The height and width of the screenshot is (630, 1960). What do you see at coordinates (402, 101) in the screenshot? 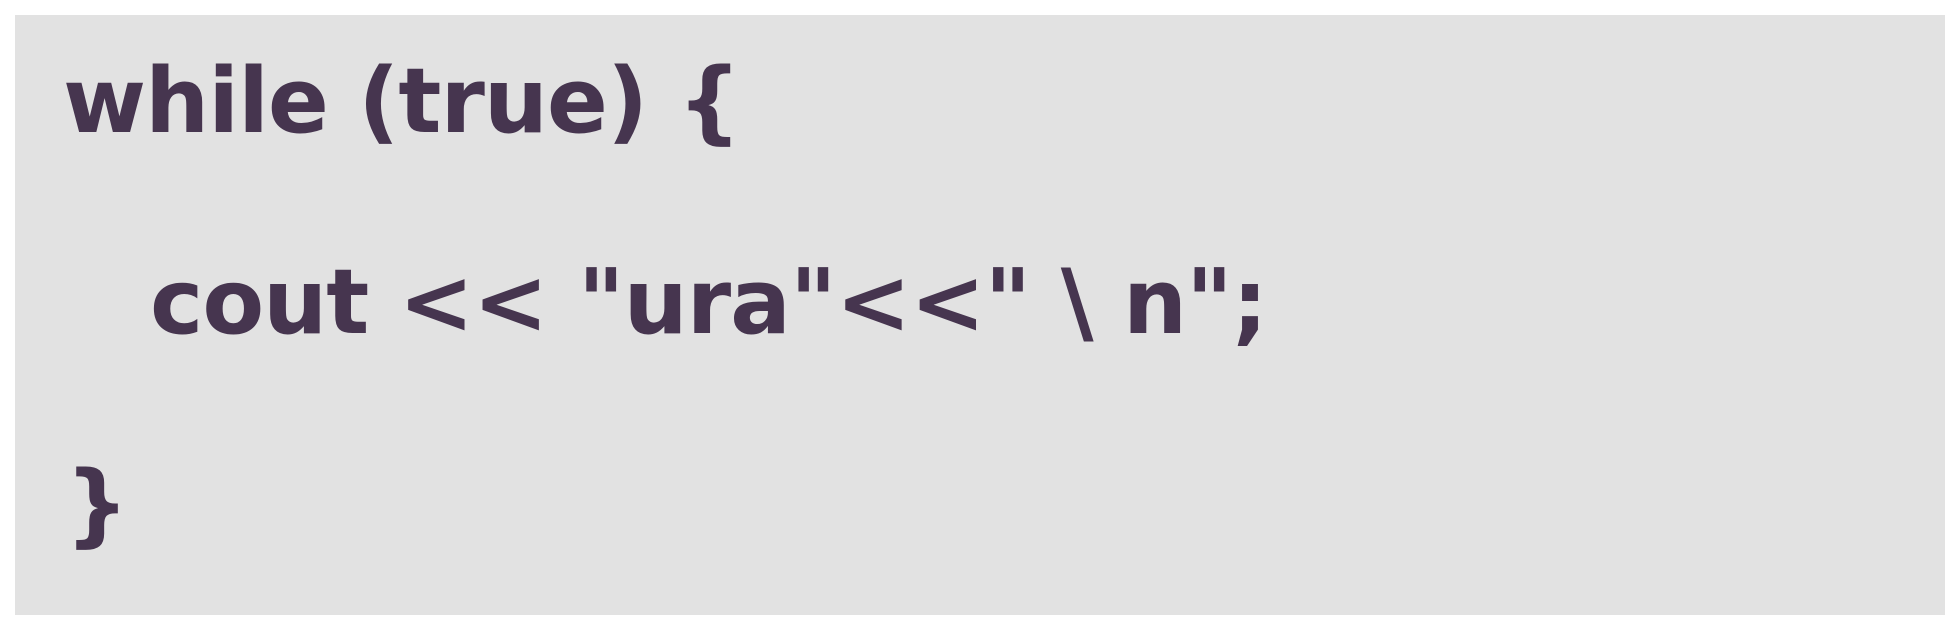
I see `code-line-while: while (true) {` at bounding box center [402, 101].